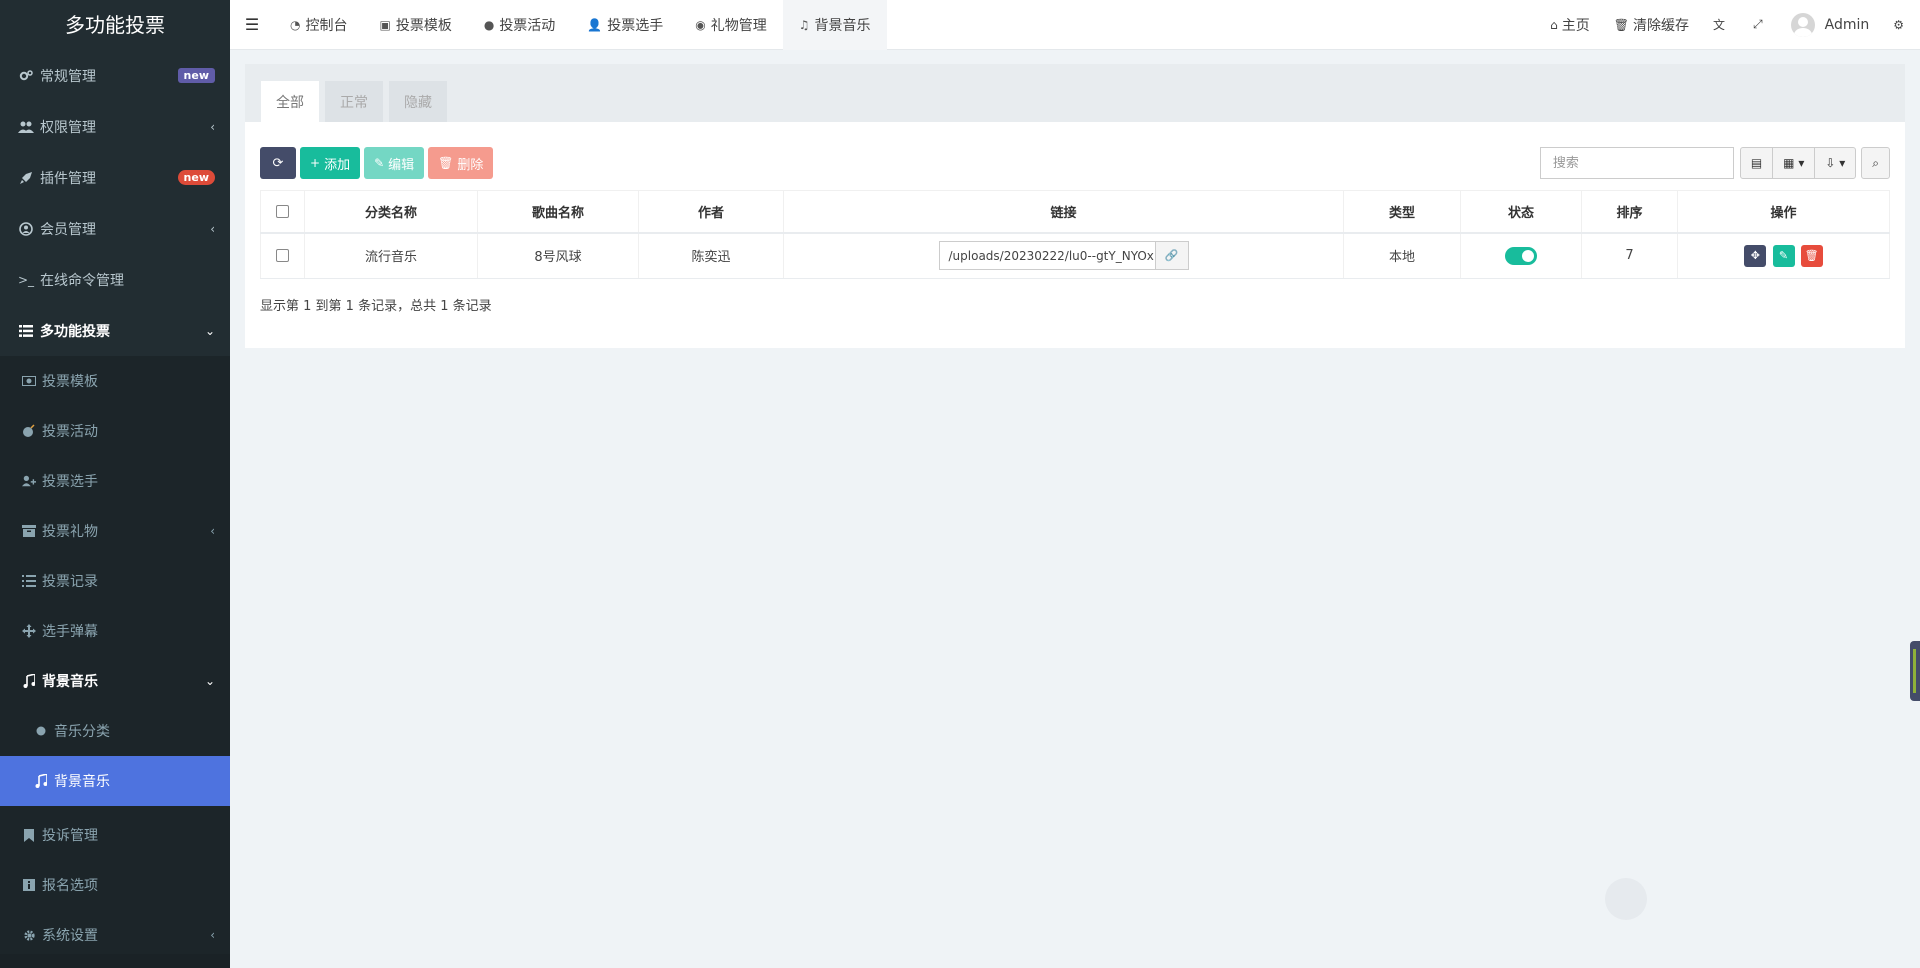  I want to click on search-input, so click(1636, 163).